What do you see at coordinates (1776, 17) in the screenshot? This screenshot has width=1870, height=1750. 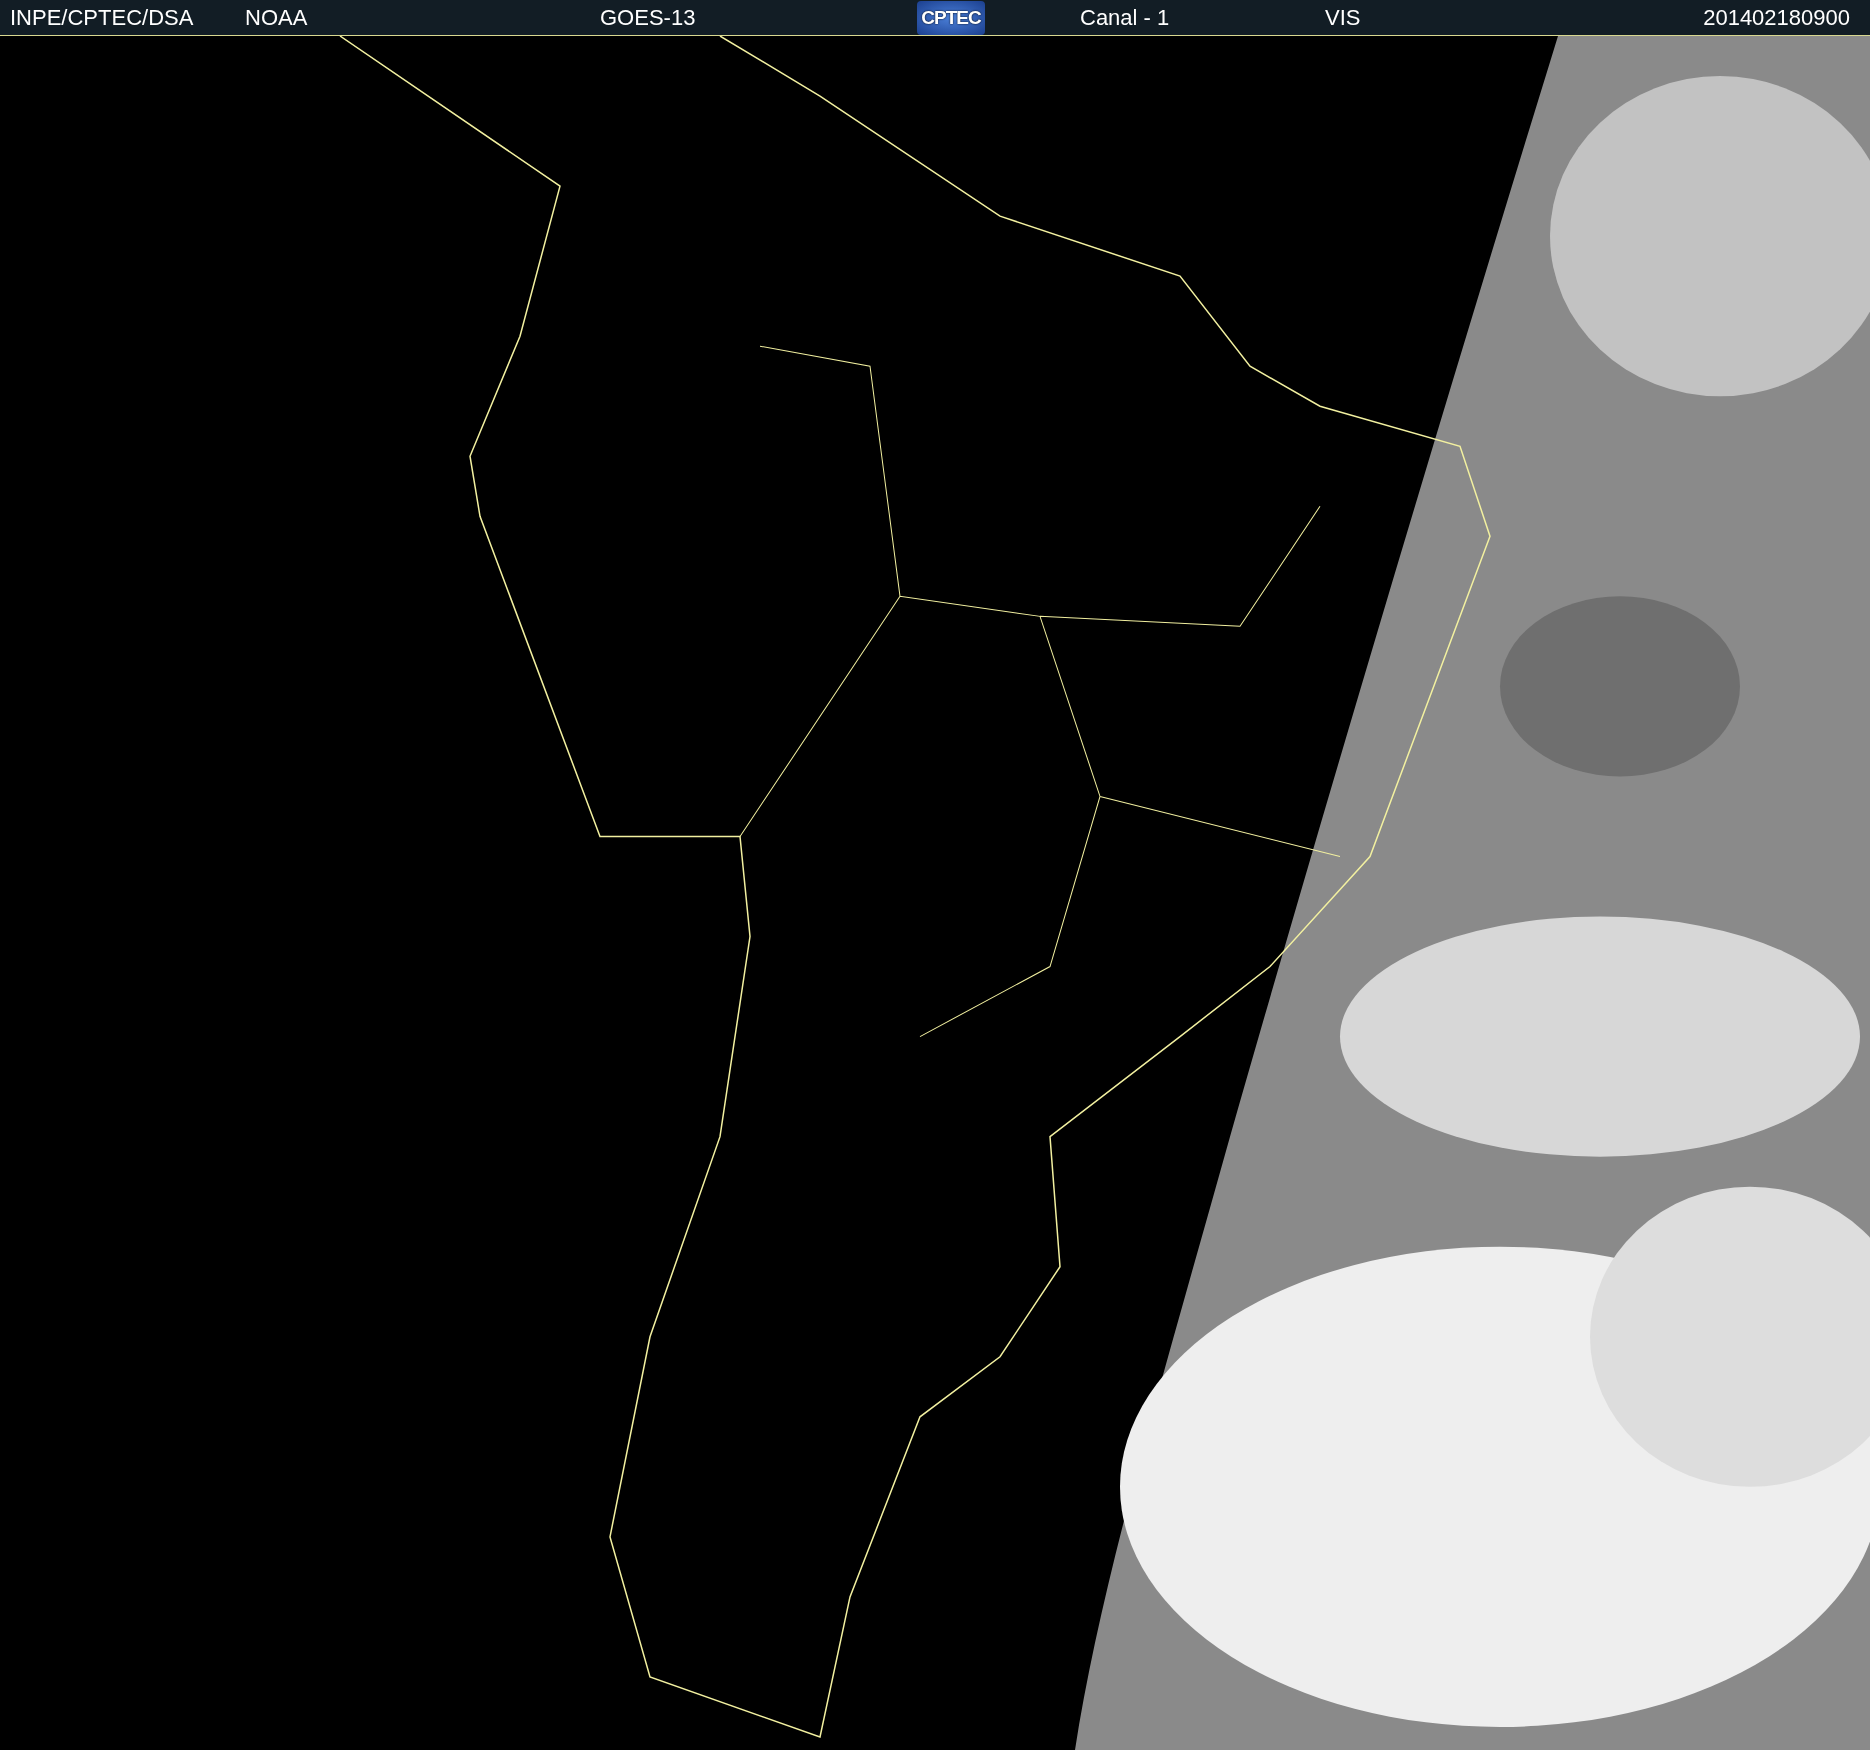 I see `header-label: 201402180900` at bounding box center [1776, 17].